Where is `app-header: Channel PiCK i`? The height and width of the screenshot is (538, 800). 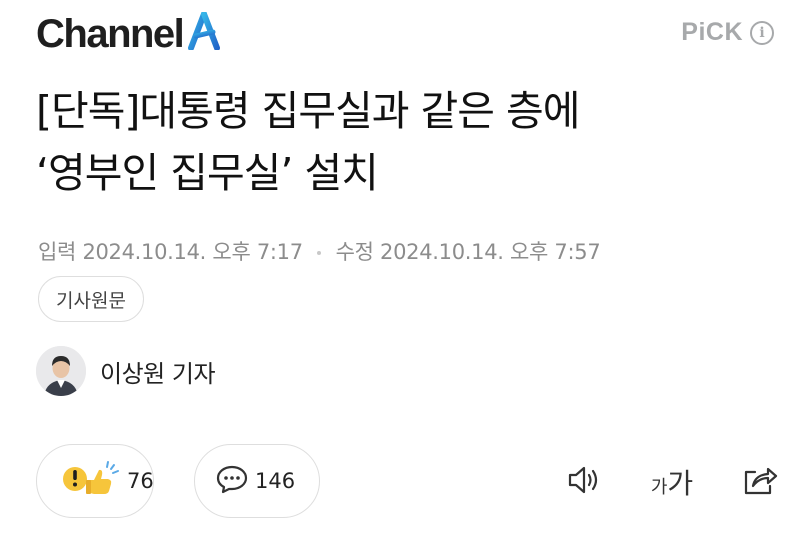
app-header: Channel PiCK i is located at coordinates (400, 35).